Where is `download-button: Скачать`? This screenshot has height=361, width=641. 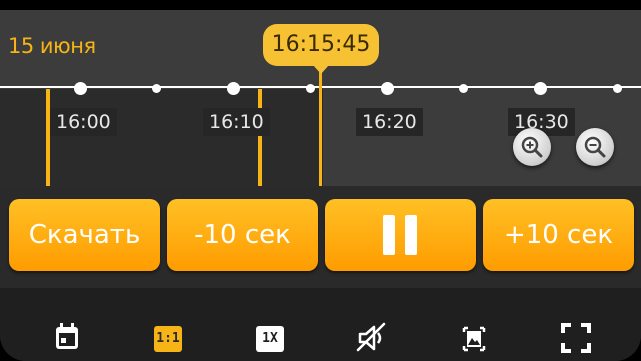
download-button: Скачать is located at coordinates (84, 235).